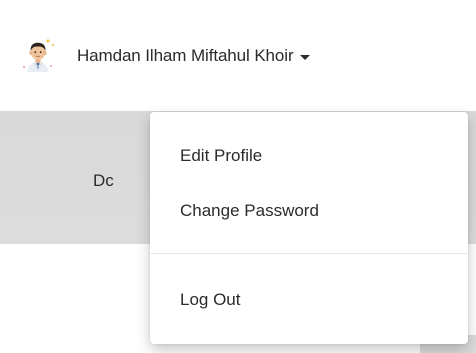 This screenshot has height=353, width=476. Describe the element at coordinates (304, 57) in the screenshot. I see `caret-down-icon` at that location.